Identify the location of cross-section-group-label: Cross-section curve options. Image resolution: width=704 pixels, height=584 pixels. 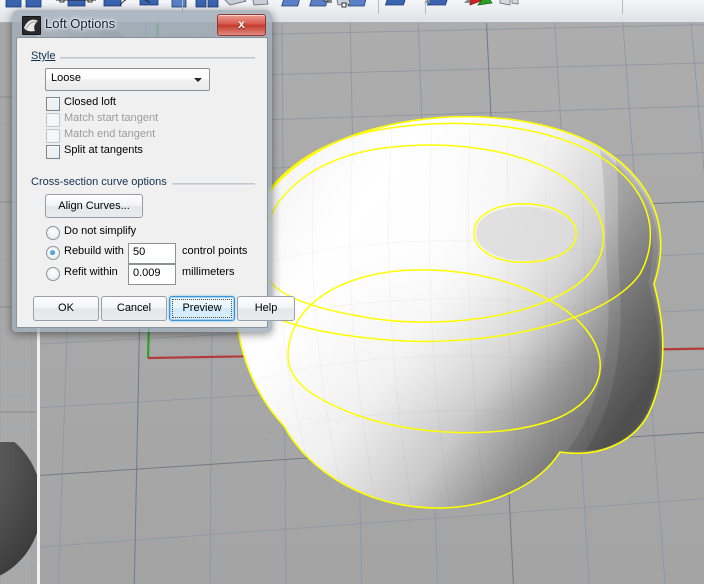
(101, 182).